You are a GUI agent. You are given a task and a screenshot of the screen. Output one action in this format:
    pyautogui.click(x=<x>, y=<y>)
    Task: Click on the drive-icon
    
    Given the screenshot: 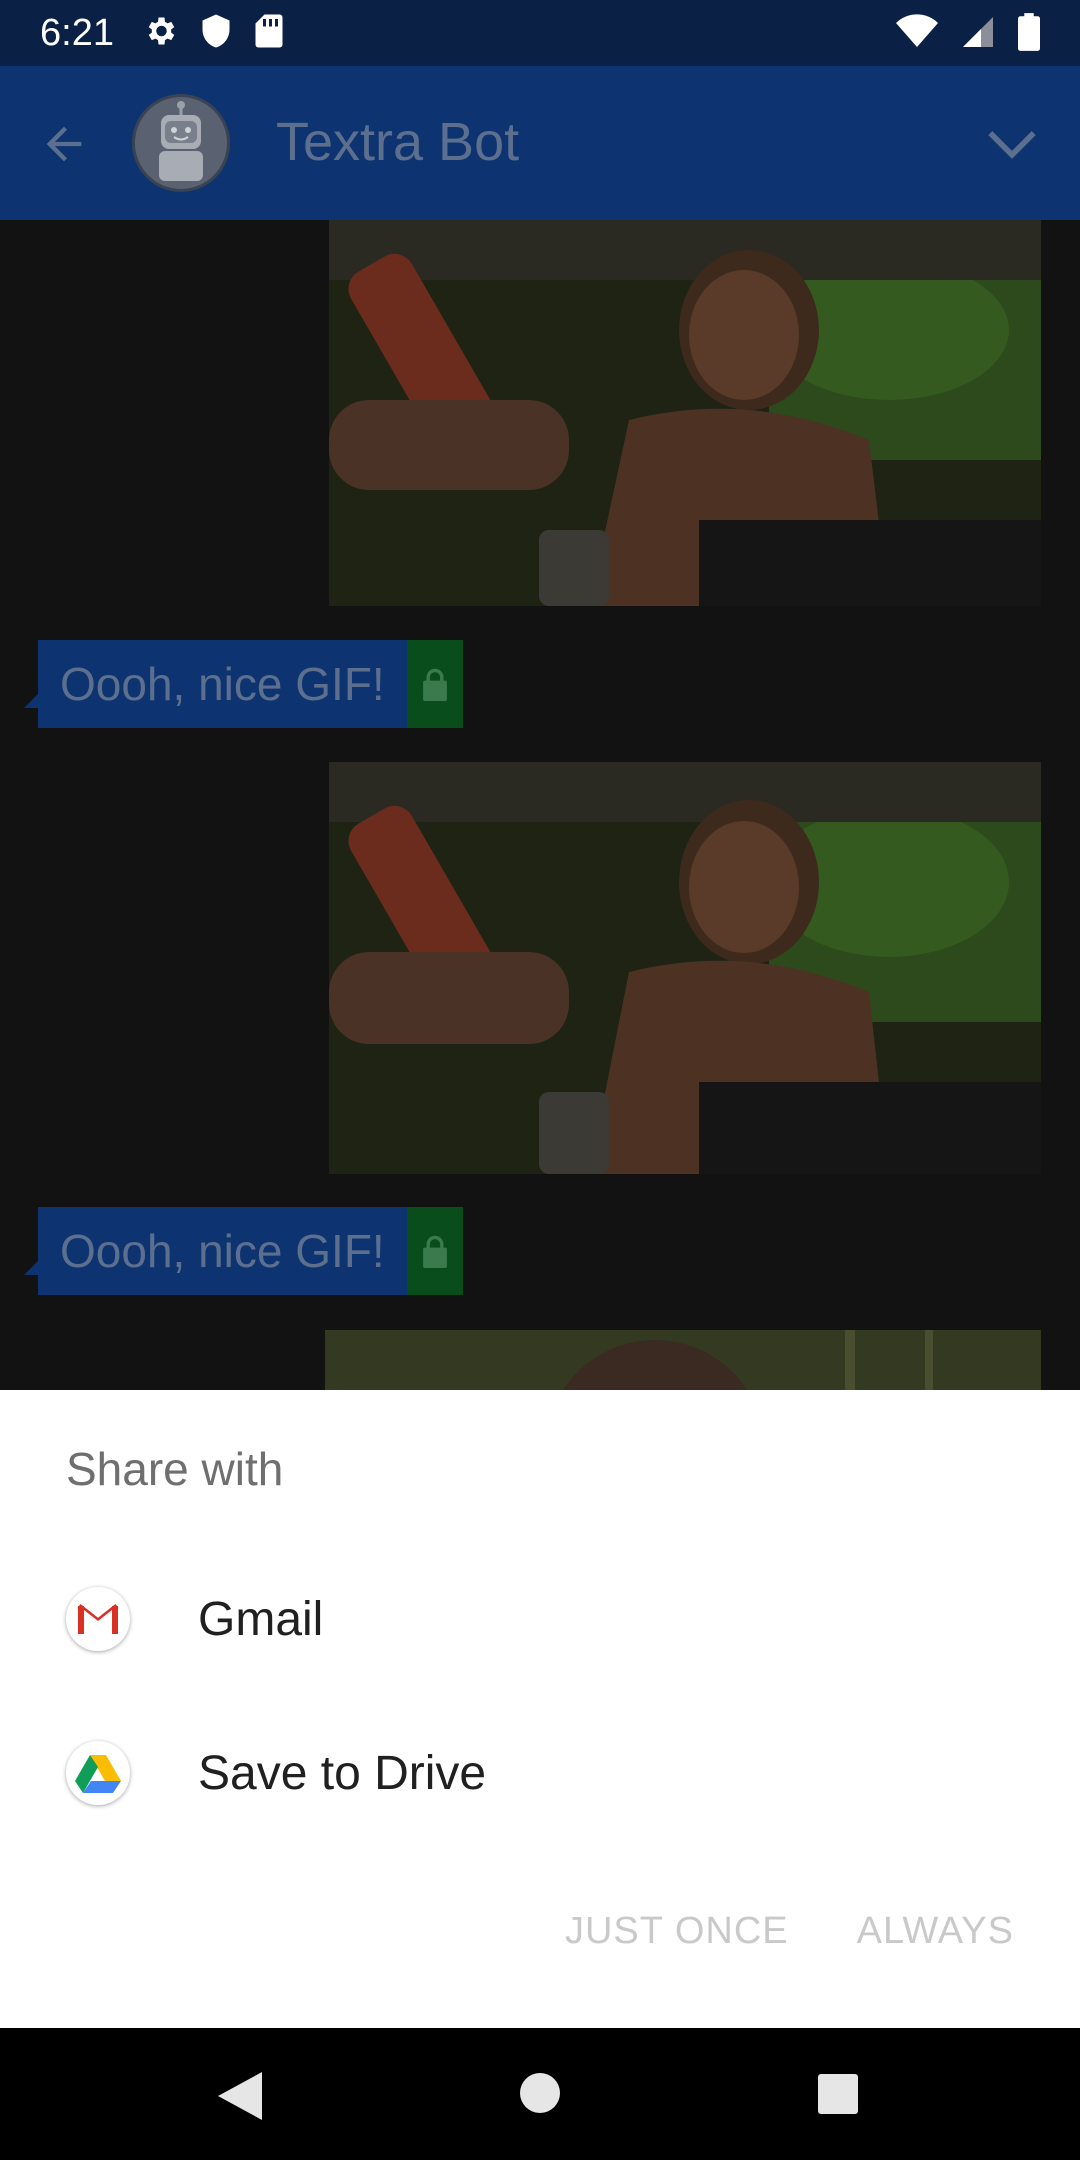 What is the action you would take?
    pyautogui.click(x=98, y=1773)
    